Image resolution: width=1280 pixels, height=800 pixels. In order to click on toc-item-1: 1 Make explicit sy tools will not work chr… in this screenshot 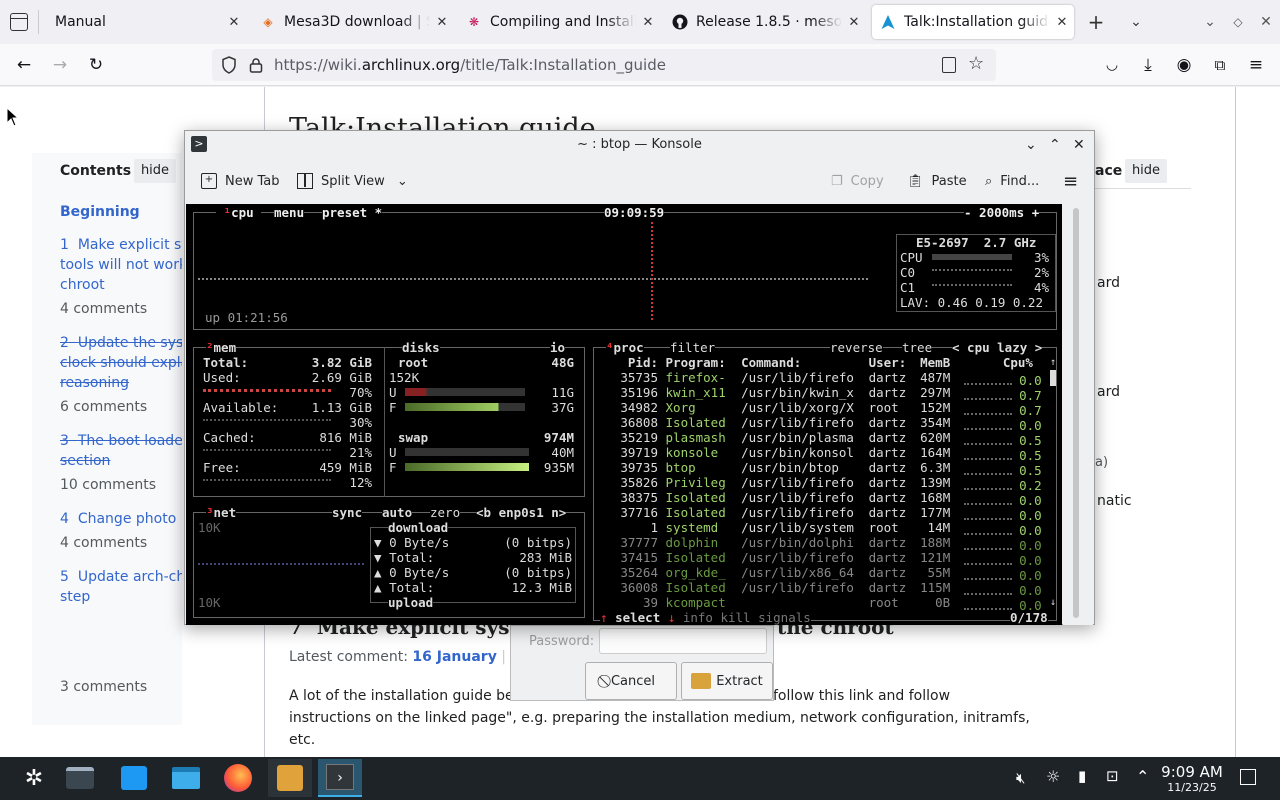, I will do `click(121, 265)`.